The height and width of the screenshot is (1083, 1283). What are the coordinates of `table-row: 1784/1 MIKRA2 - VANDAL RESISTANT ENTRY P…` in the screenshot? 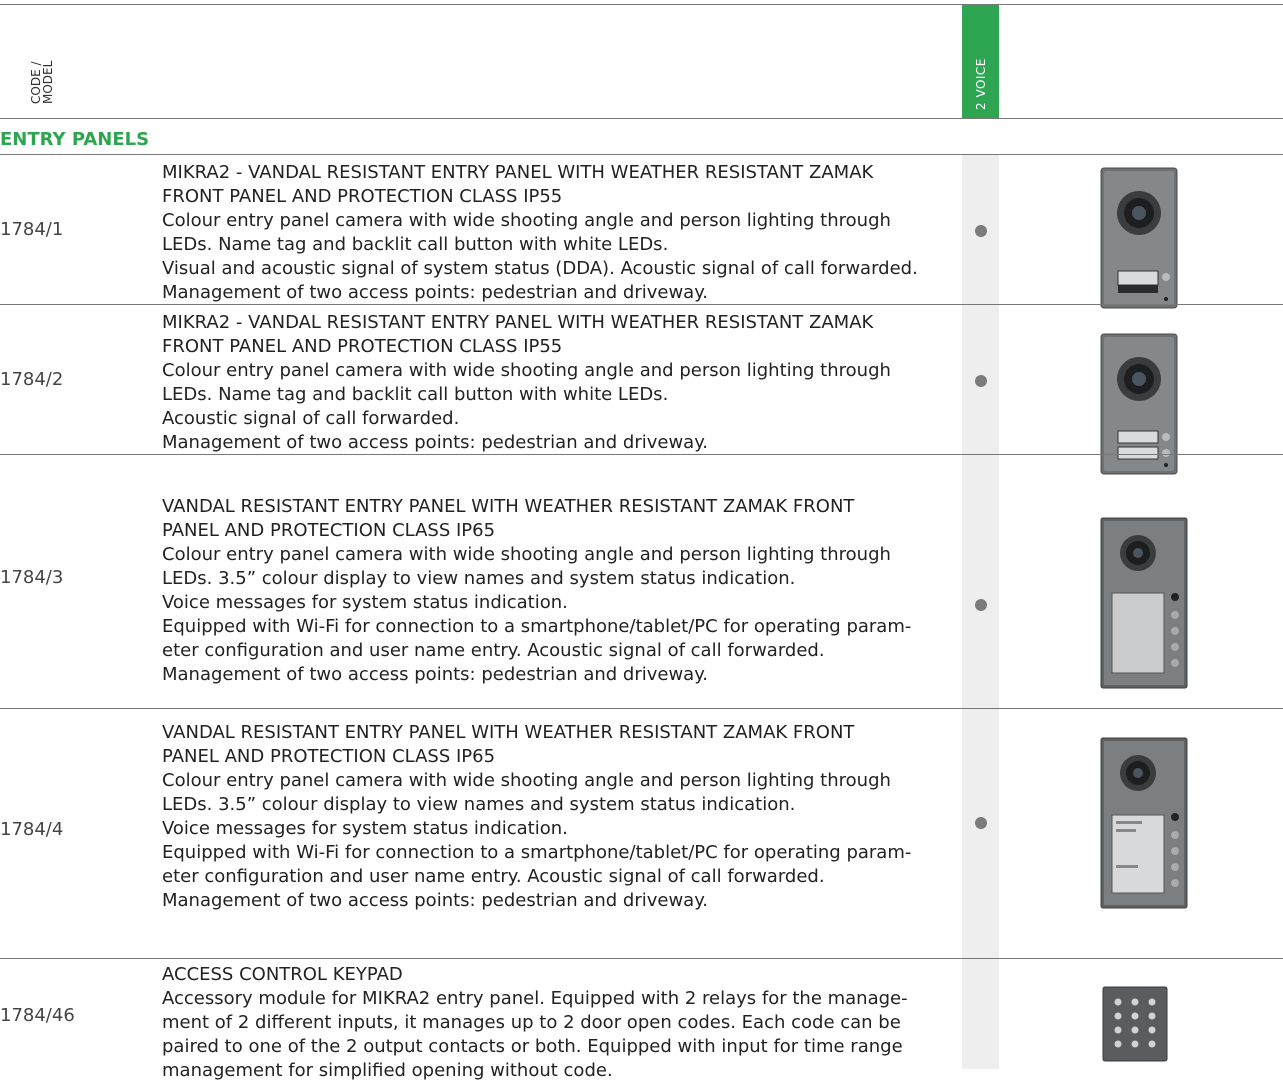 It's located at (641, 232).